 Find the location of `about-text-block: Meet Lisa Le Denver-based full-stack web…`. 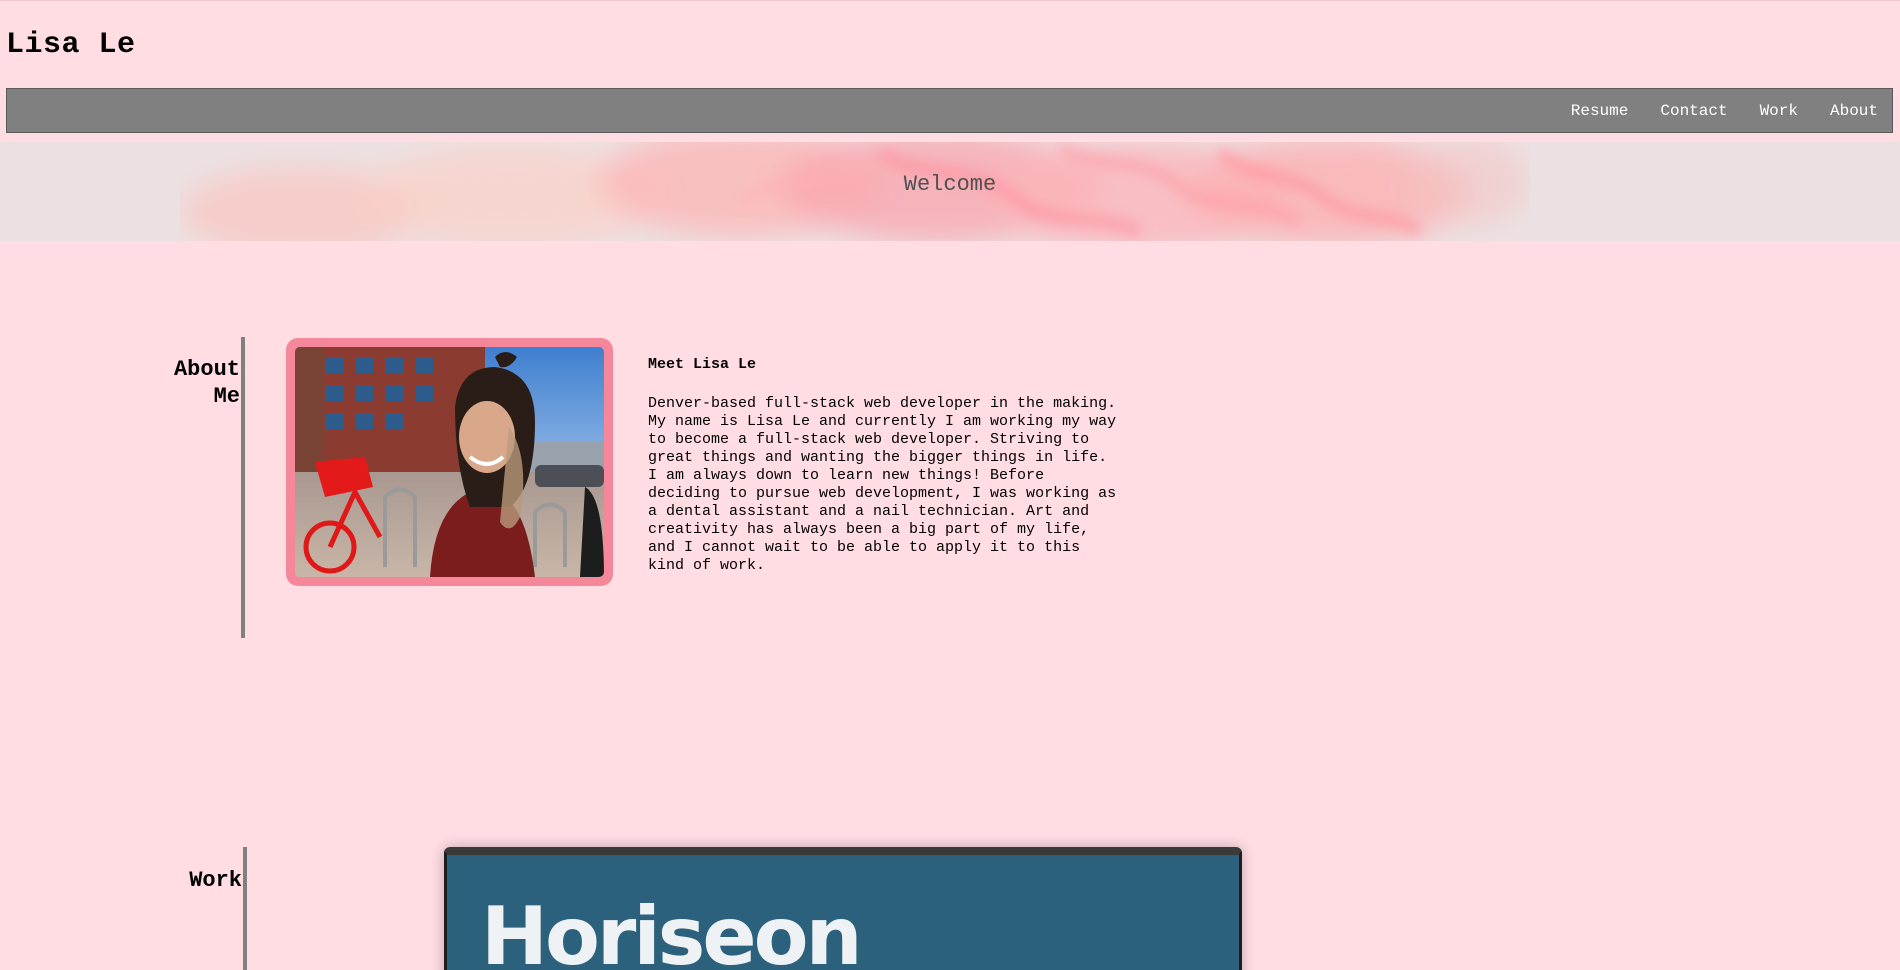

about-text-block: Meet Lisa Le Denver-based full-stack web… is located at coordinates (908, 465).